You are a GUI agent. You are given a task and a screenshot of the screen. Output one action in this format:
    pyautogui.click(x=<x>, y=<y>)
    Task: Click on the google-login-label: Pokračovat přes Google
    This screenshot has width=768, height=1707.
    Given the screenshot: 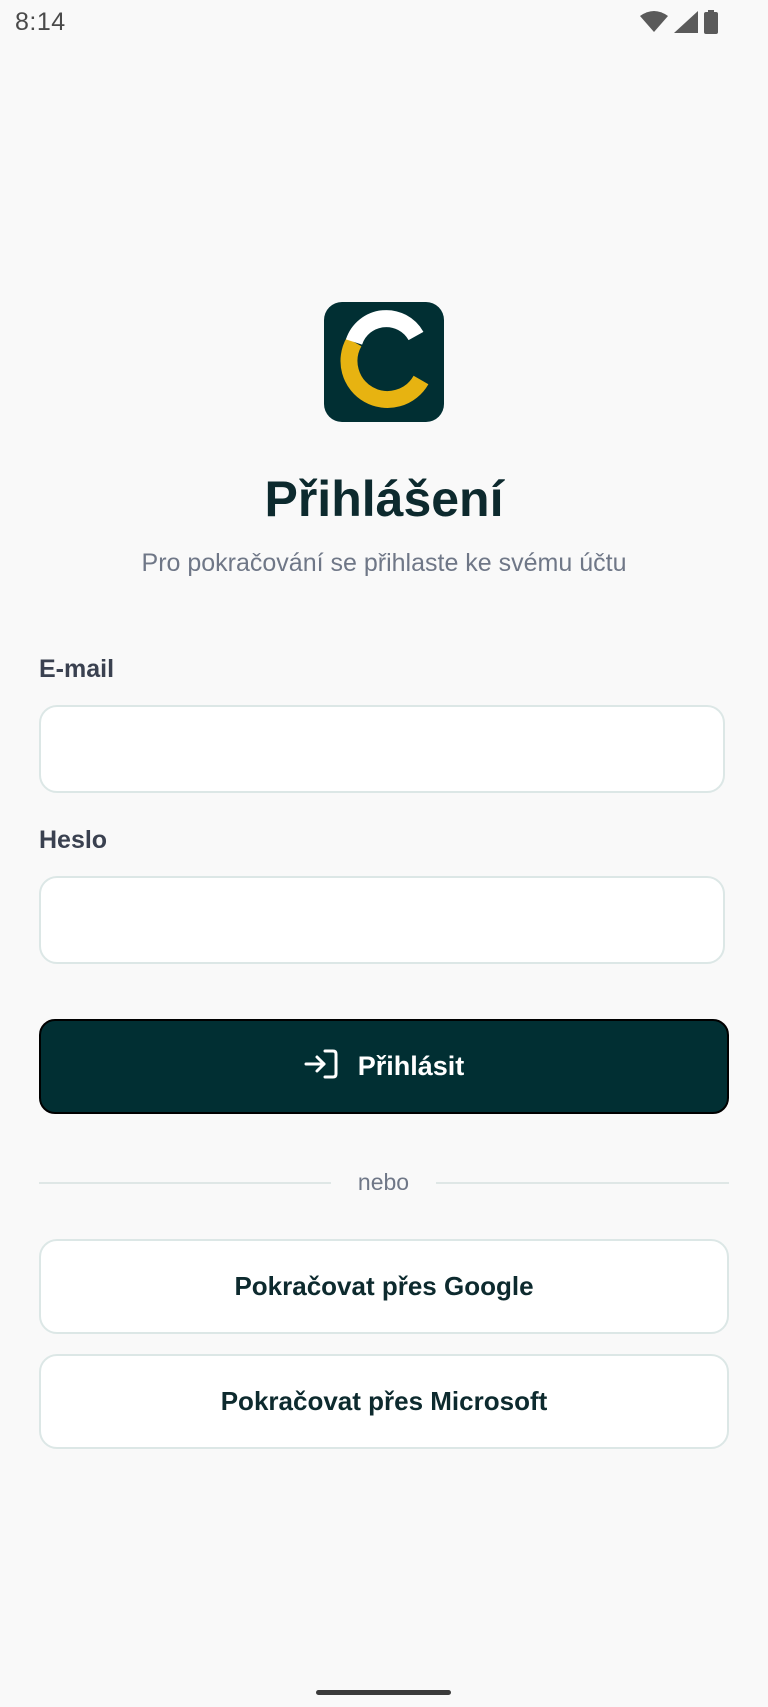 What is the action you would take?
    pyautogui.click(x=384, y=1286)
    